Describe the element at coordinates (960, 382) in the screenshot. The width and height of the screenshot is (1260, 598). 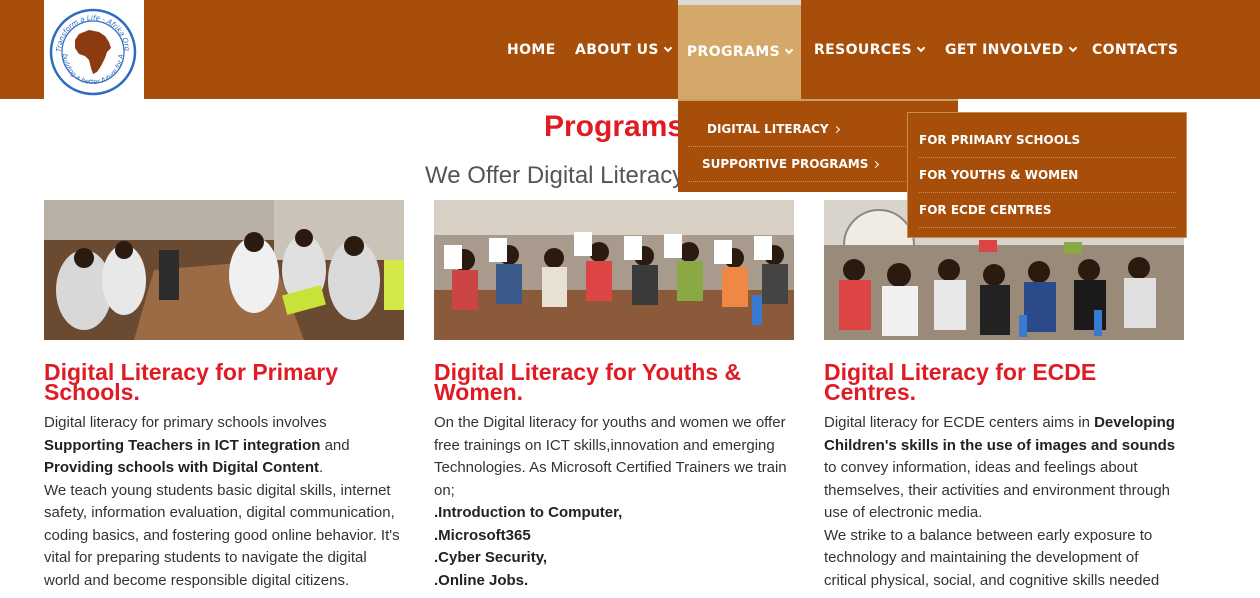
I see `card-title: Digital Literacy for ECDE Centres.` at that location.